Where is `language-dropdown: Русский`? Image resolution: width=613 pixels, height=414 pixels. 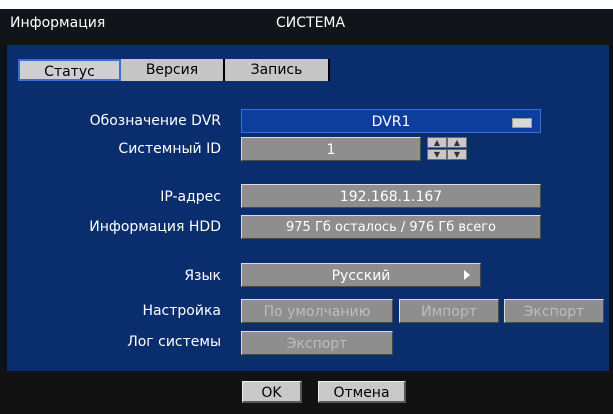
language-dropdown: Русский is located at coordinates (361, 275).